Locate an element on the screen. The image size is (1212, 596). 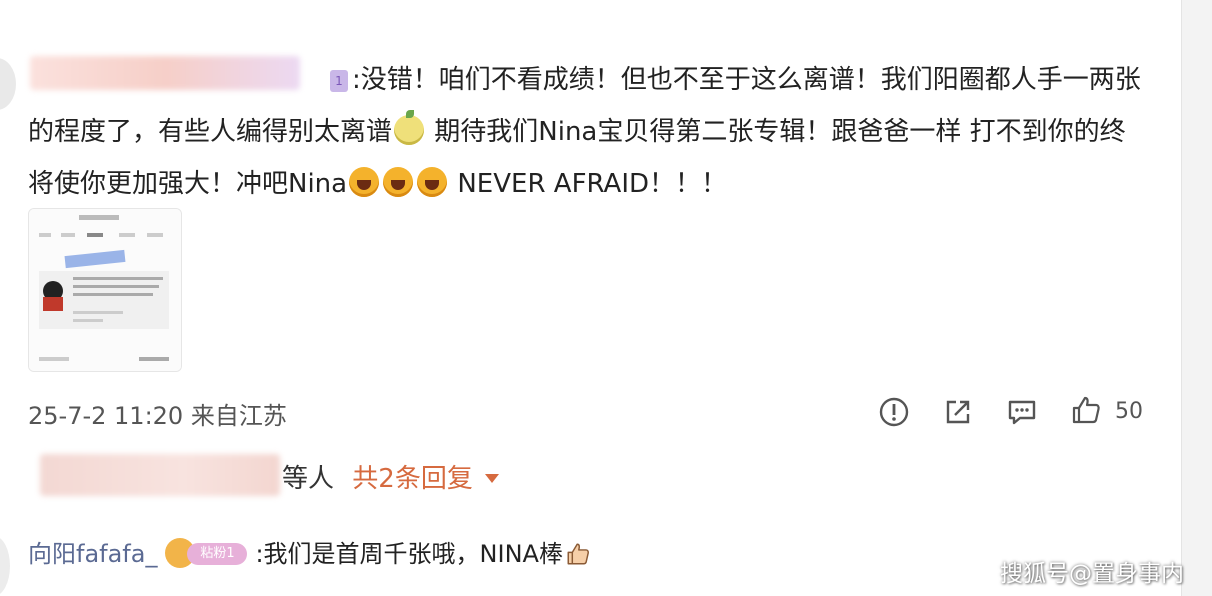
watermark: 搜狐号@置身事内 is located at coordinates (1092, 574).